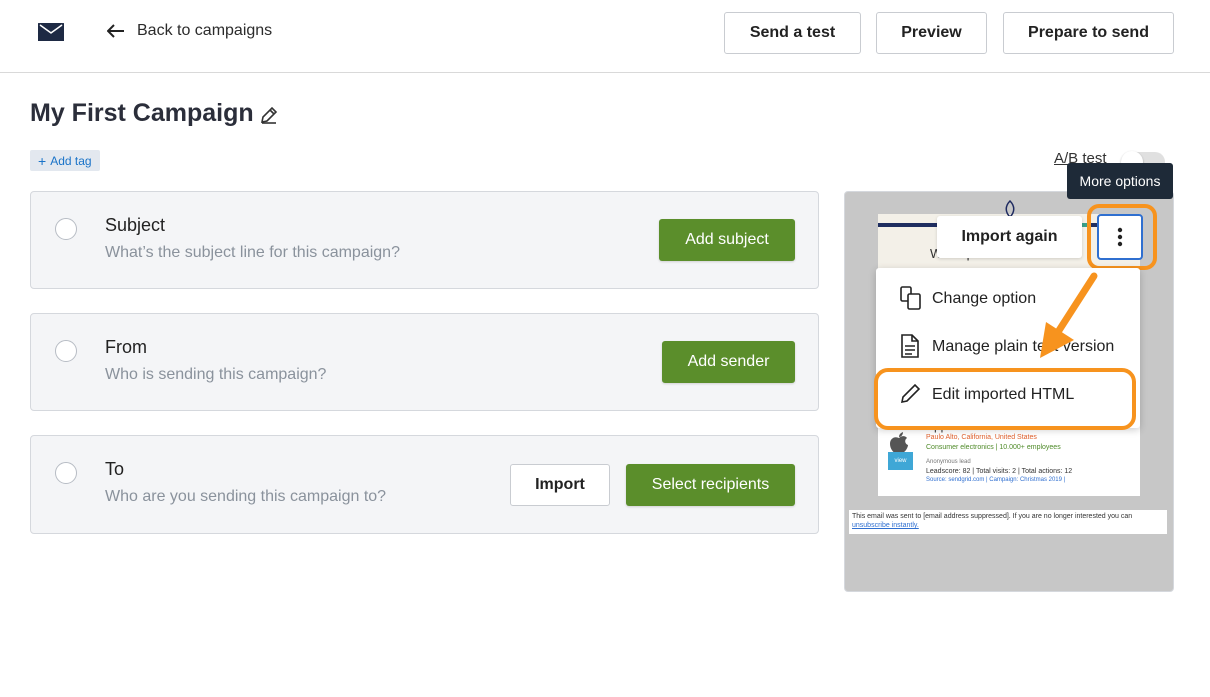 The width and height of the screenshot is (1210, 697). What do you see at coordinates (66, 229) in the screenshot?
I see `subject-status-radio` at bounding box center [66, 229].